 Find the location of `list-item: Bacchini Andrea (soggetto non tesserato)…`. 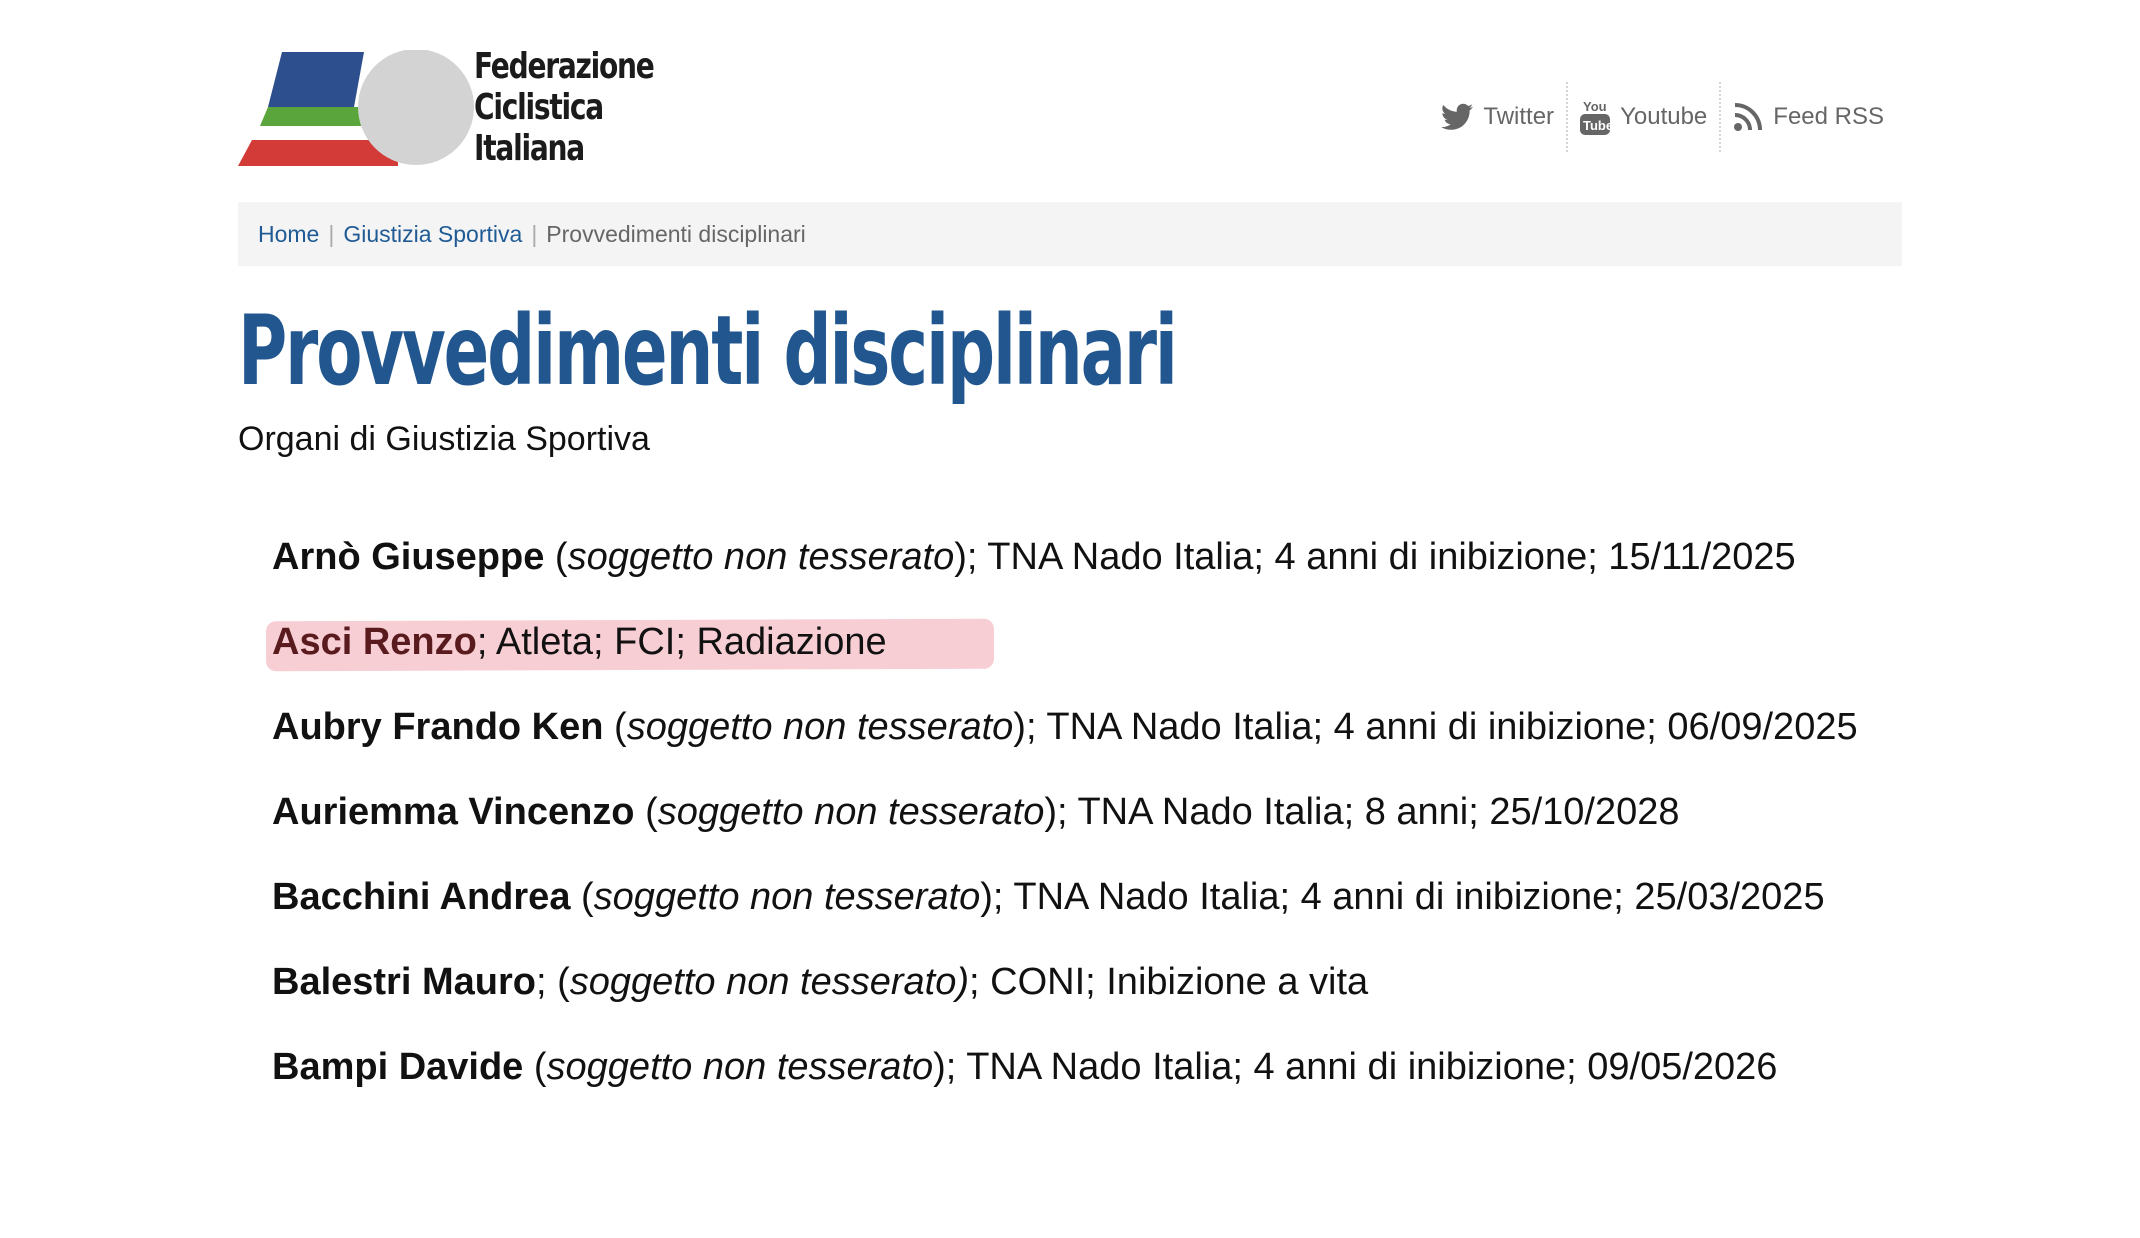

list-item: Bacchini Andrea (soggetto non tesserato)… is located at coordinates (1082, 897).